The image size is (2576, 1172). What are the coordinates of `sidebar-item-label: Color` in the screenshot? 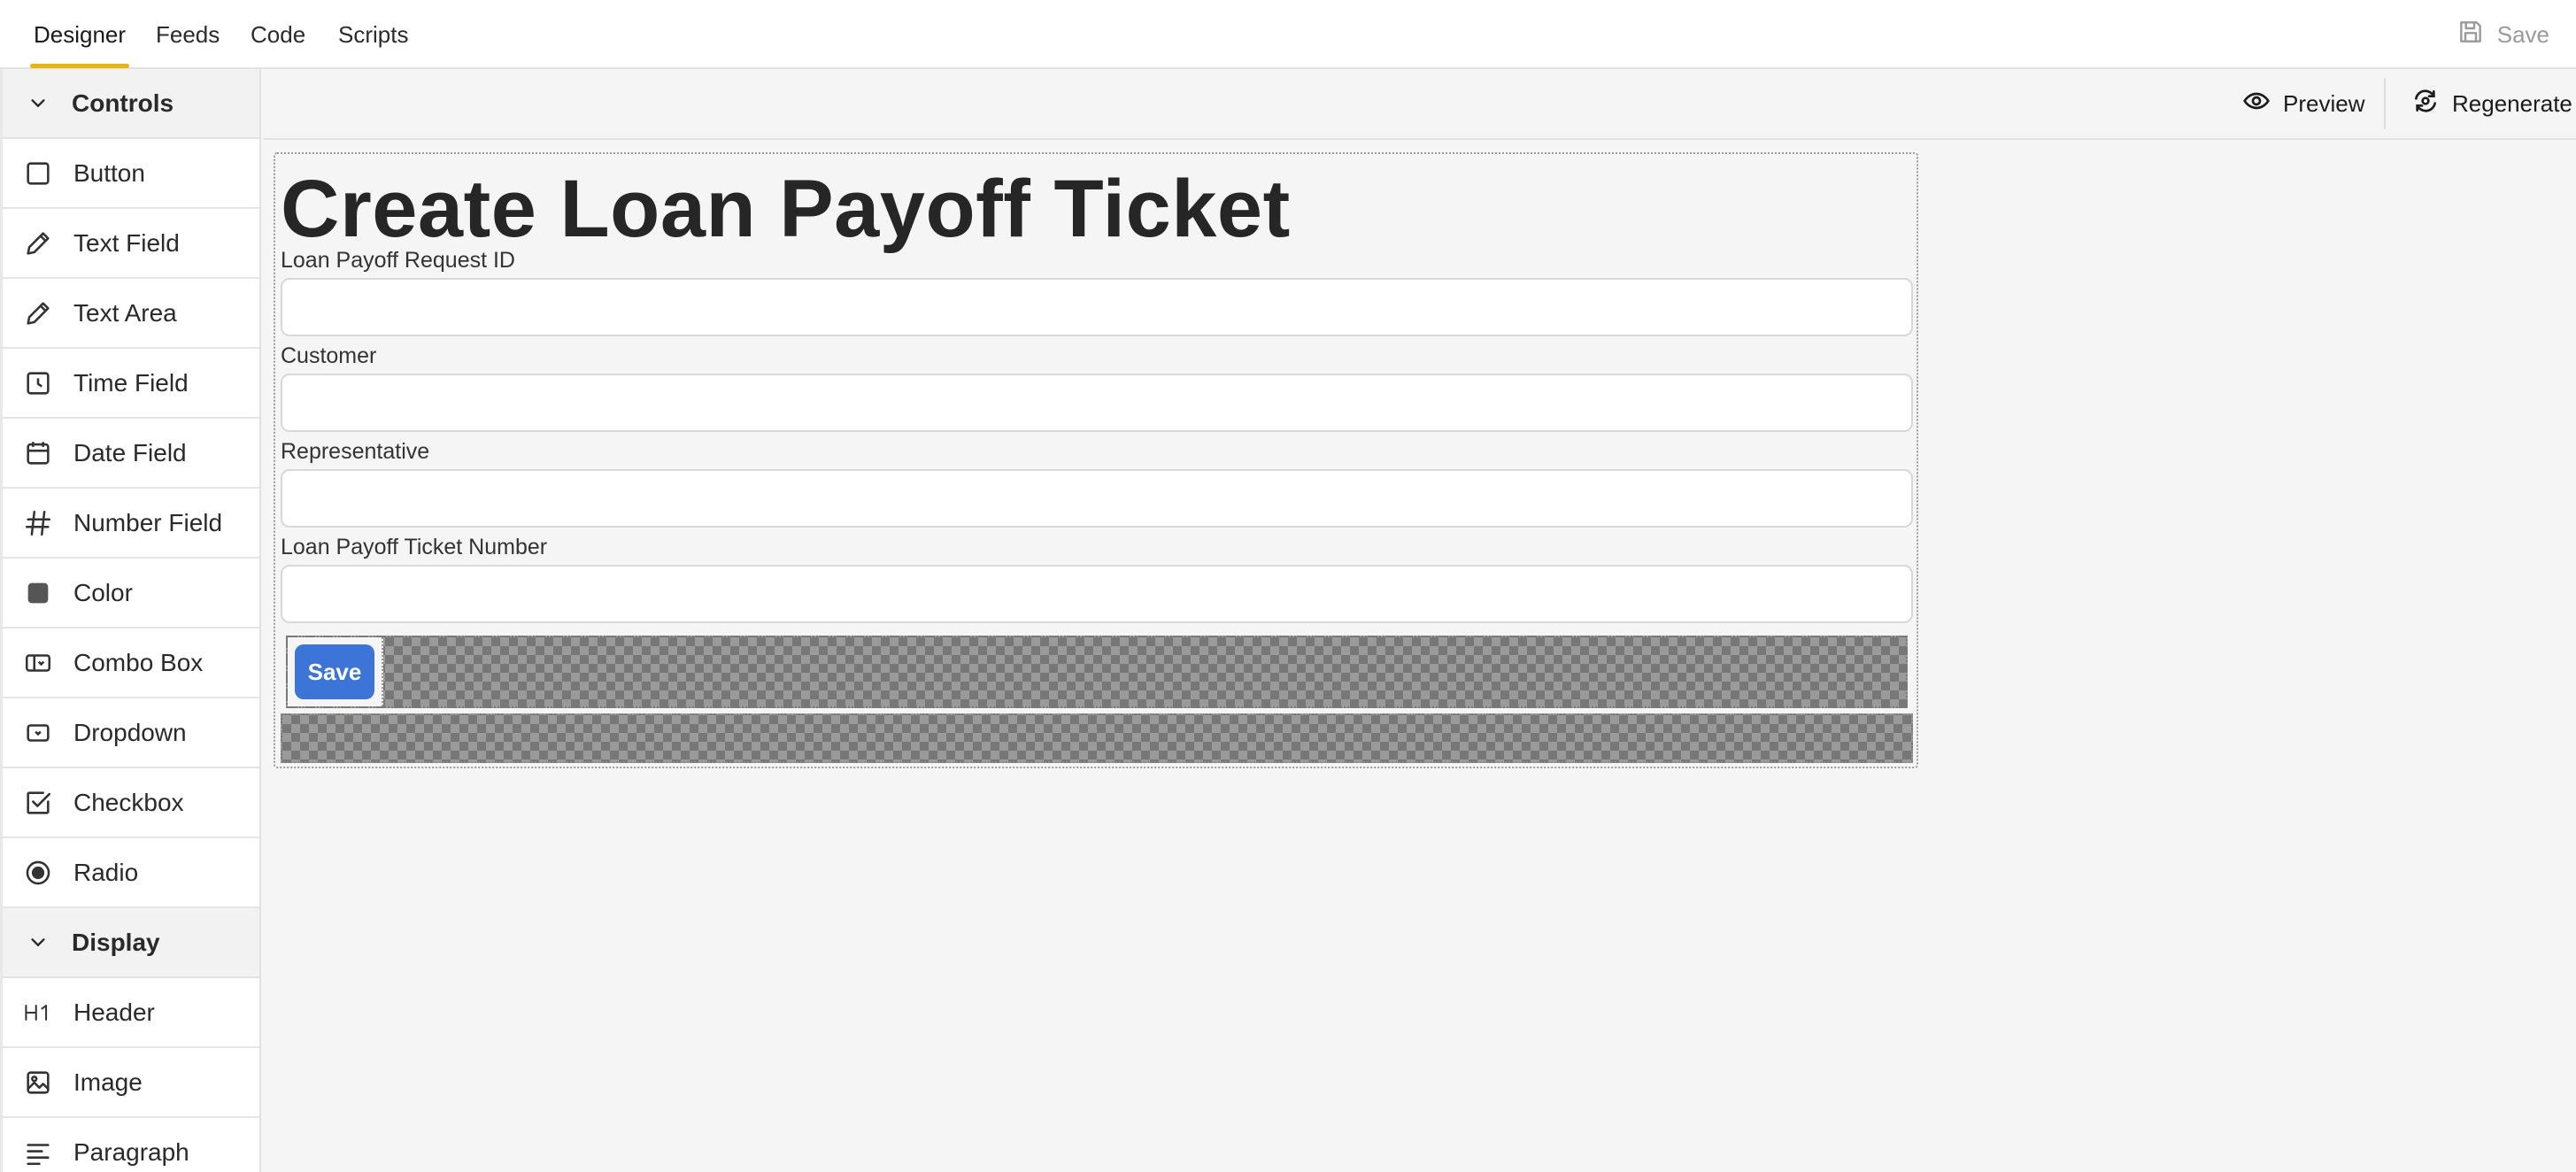 It's located at (103, 592).